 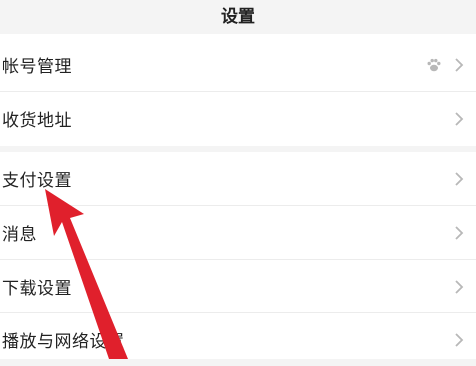 I want to click on settings-item-label: 消息, so click(x=19, y=235).